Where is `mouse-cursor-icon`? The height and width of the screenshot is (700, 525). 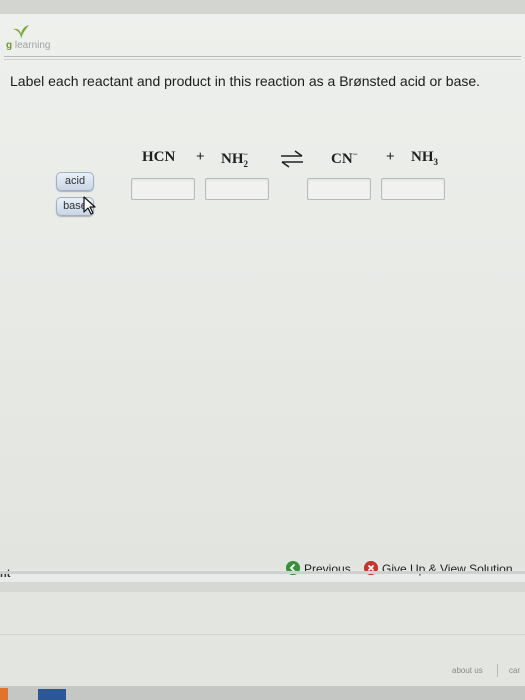 mouse-cursor-icon is located at coordinates (89, 205).